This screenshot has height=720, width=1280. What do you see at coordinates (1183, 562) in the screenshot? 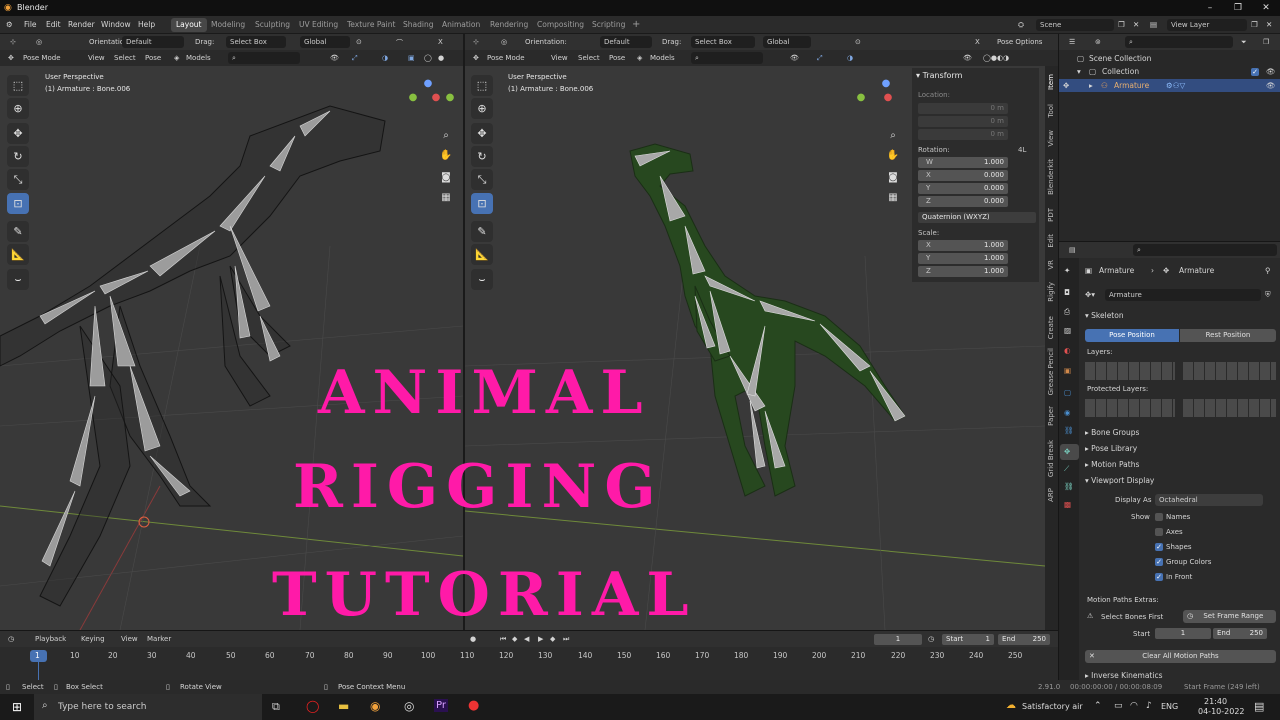
I see `show-group-colors-checkbox: ✓ Group Colors` at bounding box center [1183, 562].